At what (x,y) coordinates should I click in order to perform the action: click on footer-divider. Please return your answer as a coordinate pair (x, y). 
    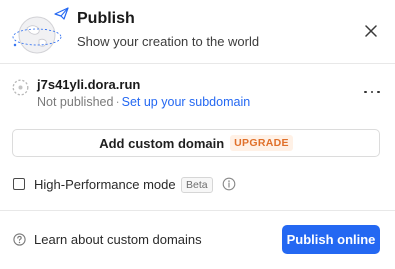
    Looking at the image, I should click on (197, 210).